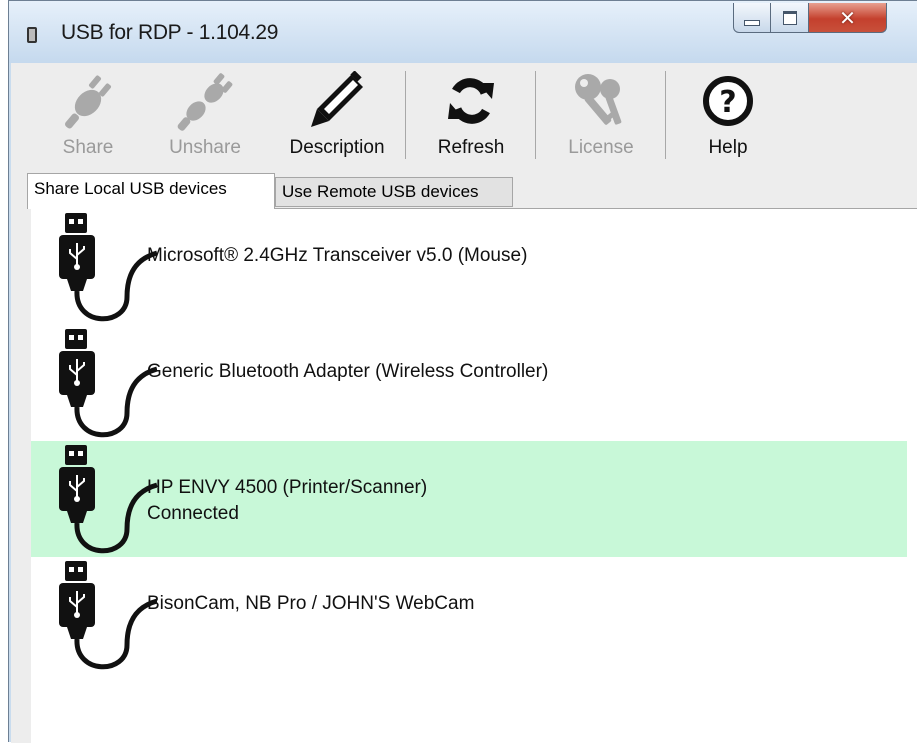 The height and width of the screenshot is (744, 917). What do you see at coordinates (193, 513) in the screenshot?
I see `device-status: Connected` at bounding box center [193, 513].